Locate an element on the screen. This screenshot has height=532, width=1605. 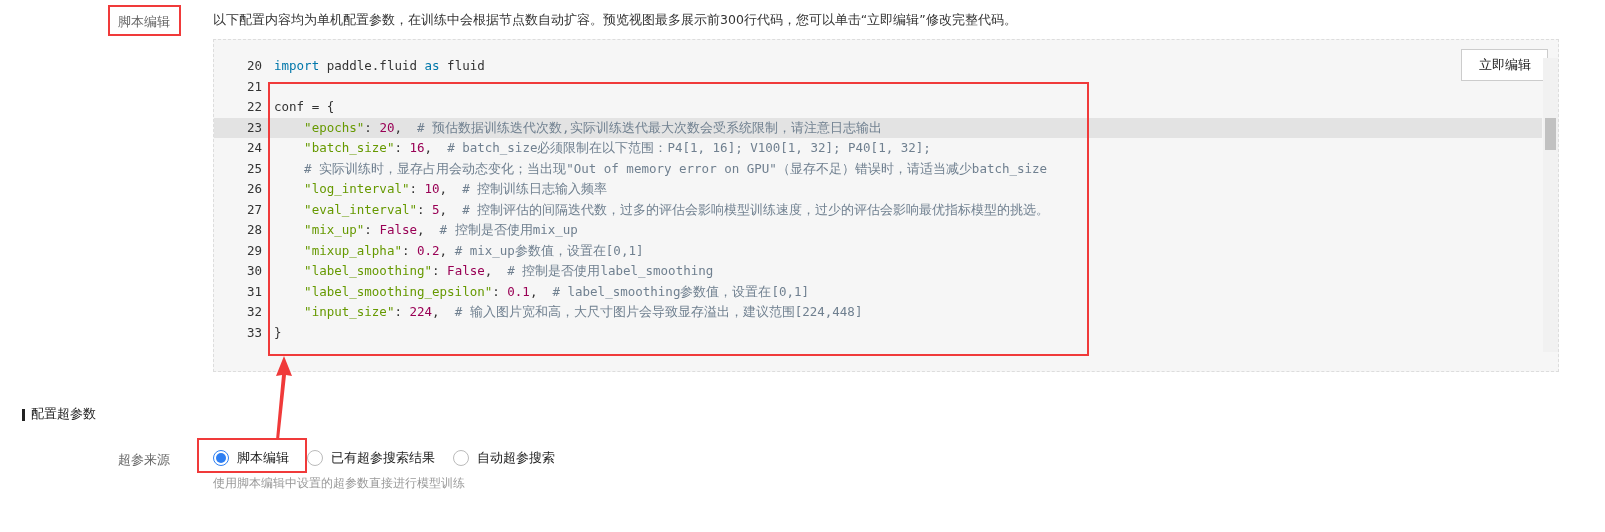
section-label: 脚本编辑 is located at coordinates (144, 21).